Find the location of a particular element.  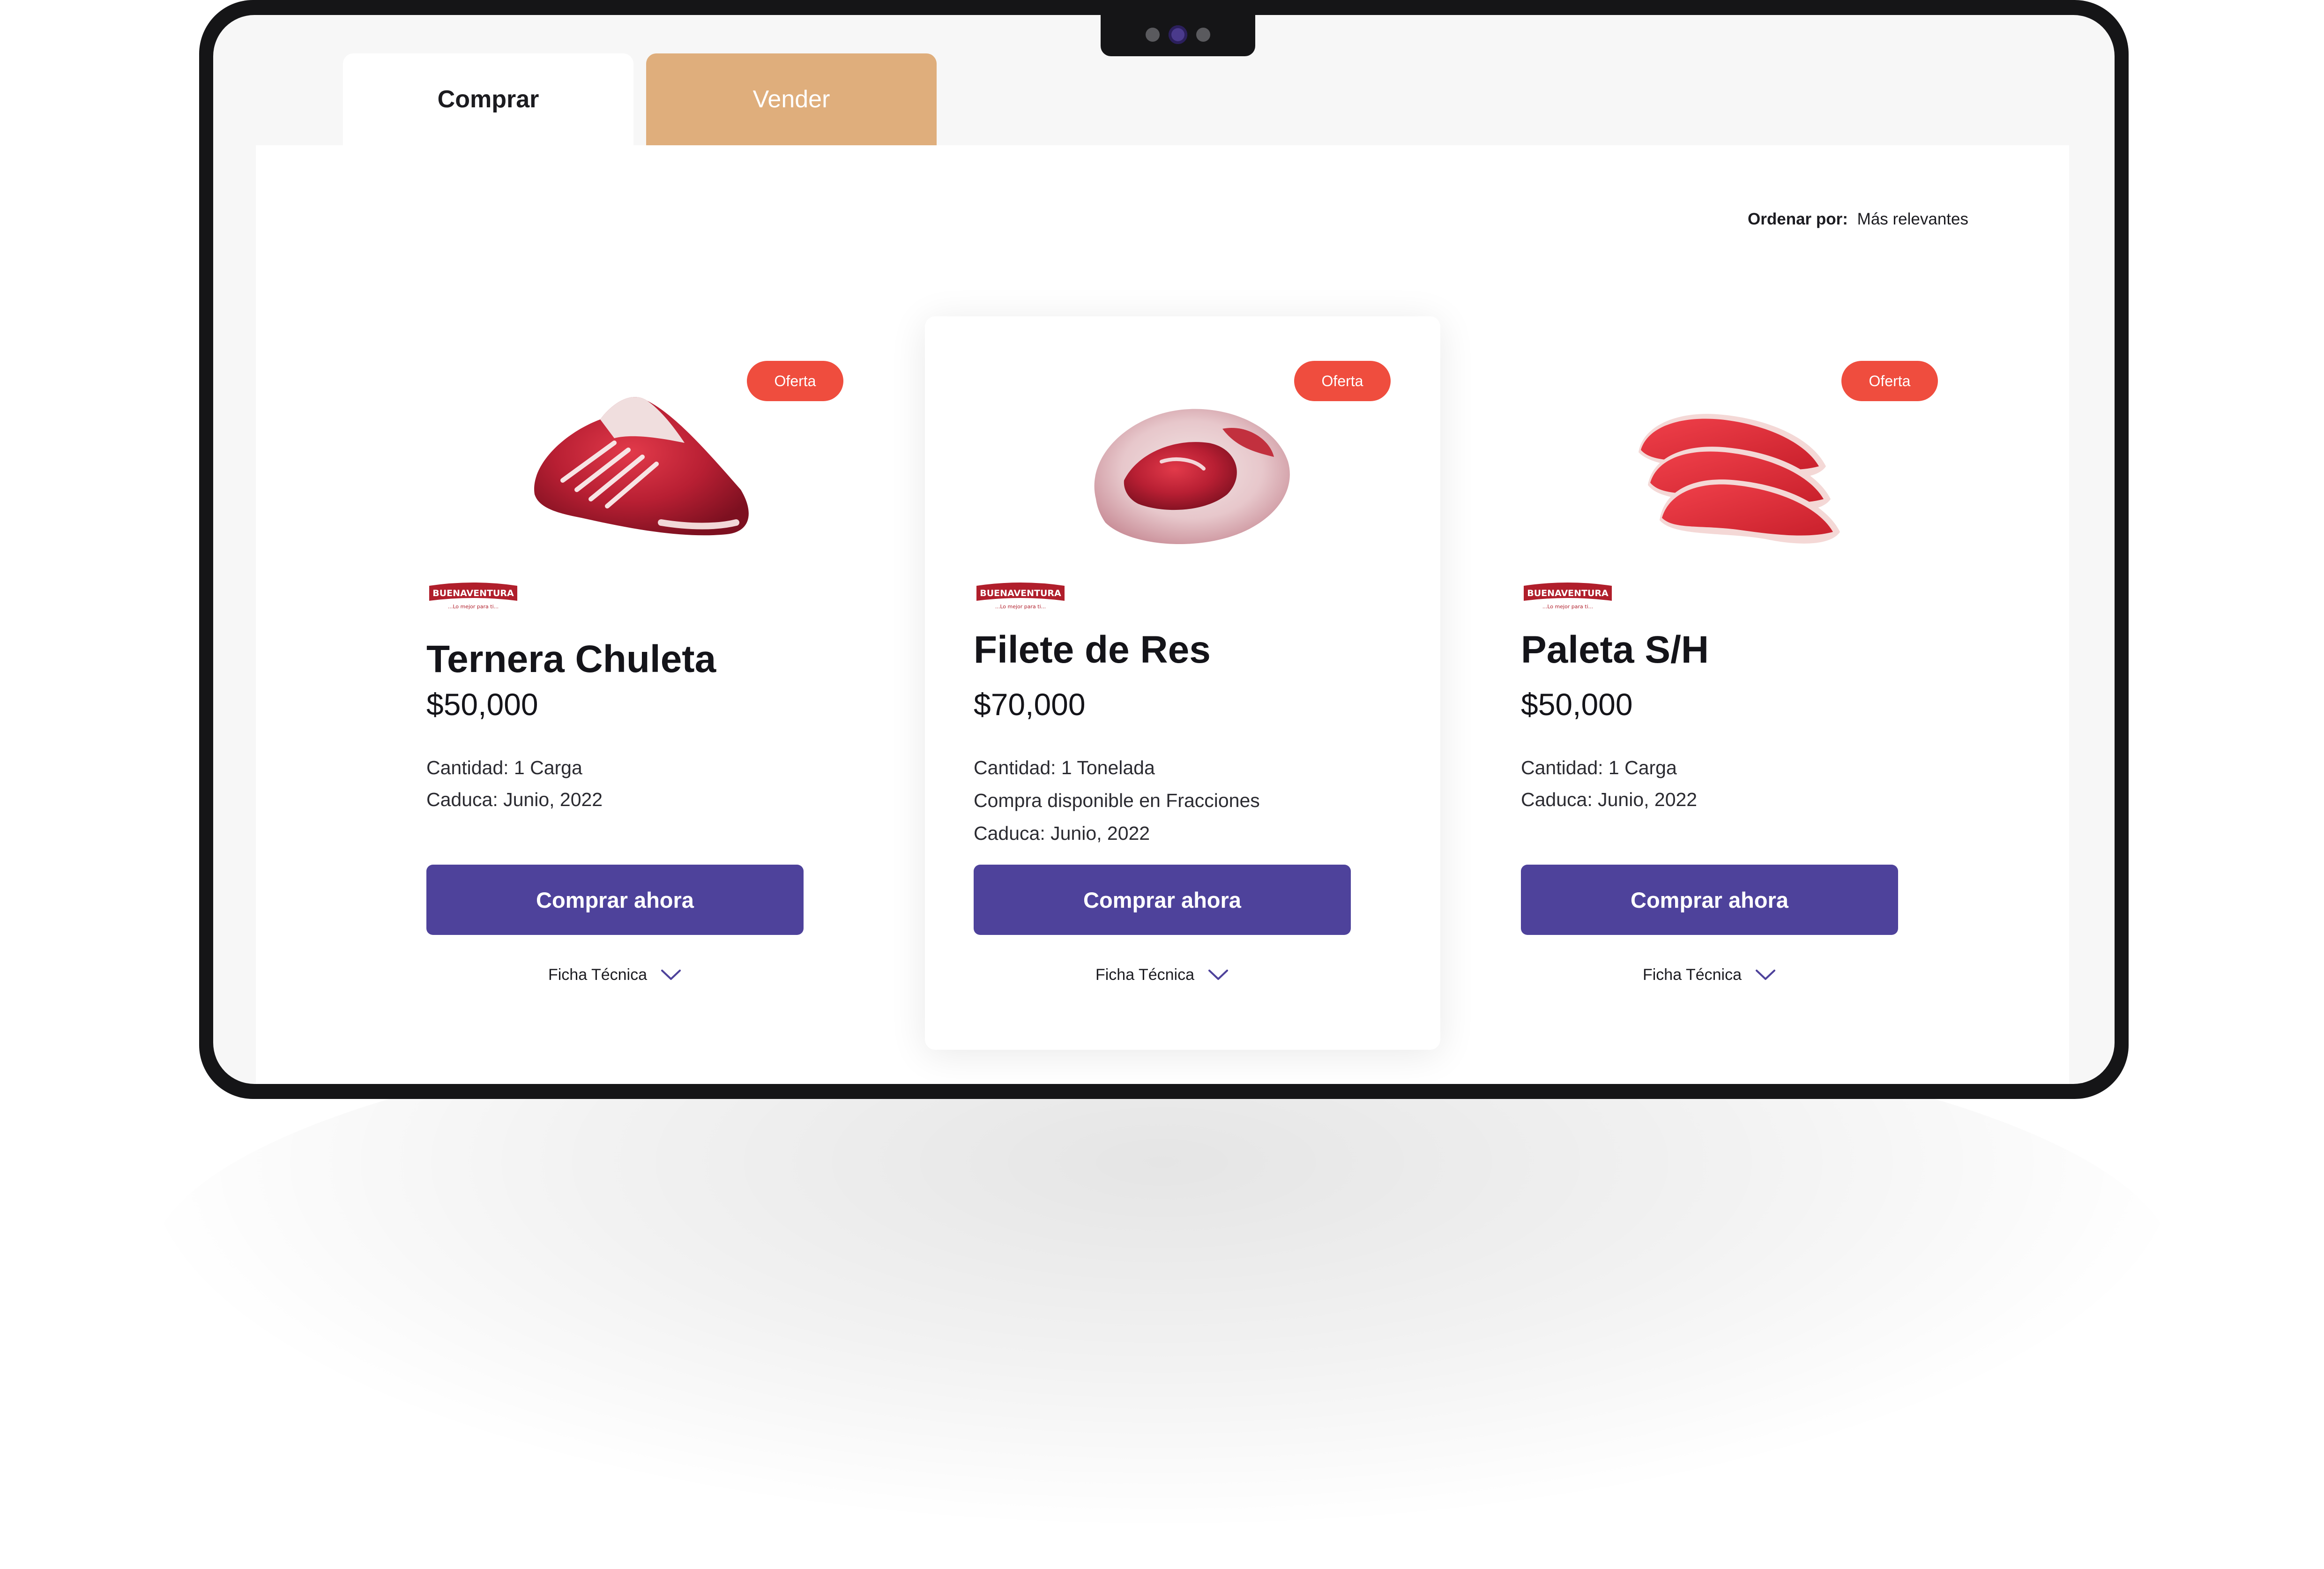

product-image-filete-de-res is located at coordinates (1192, 477).